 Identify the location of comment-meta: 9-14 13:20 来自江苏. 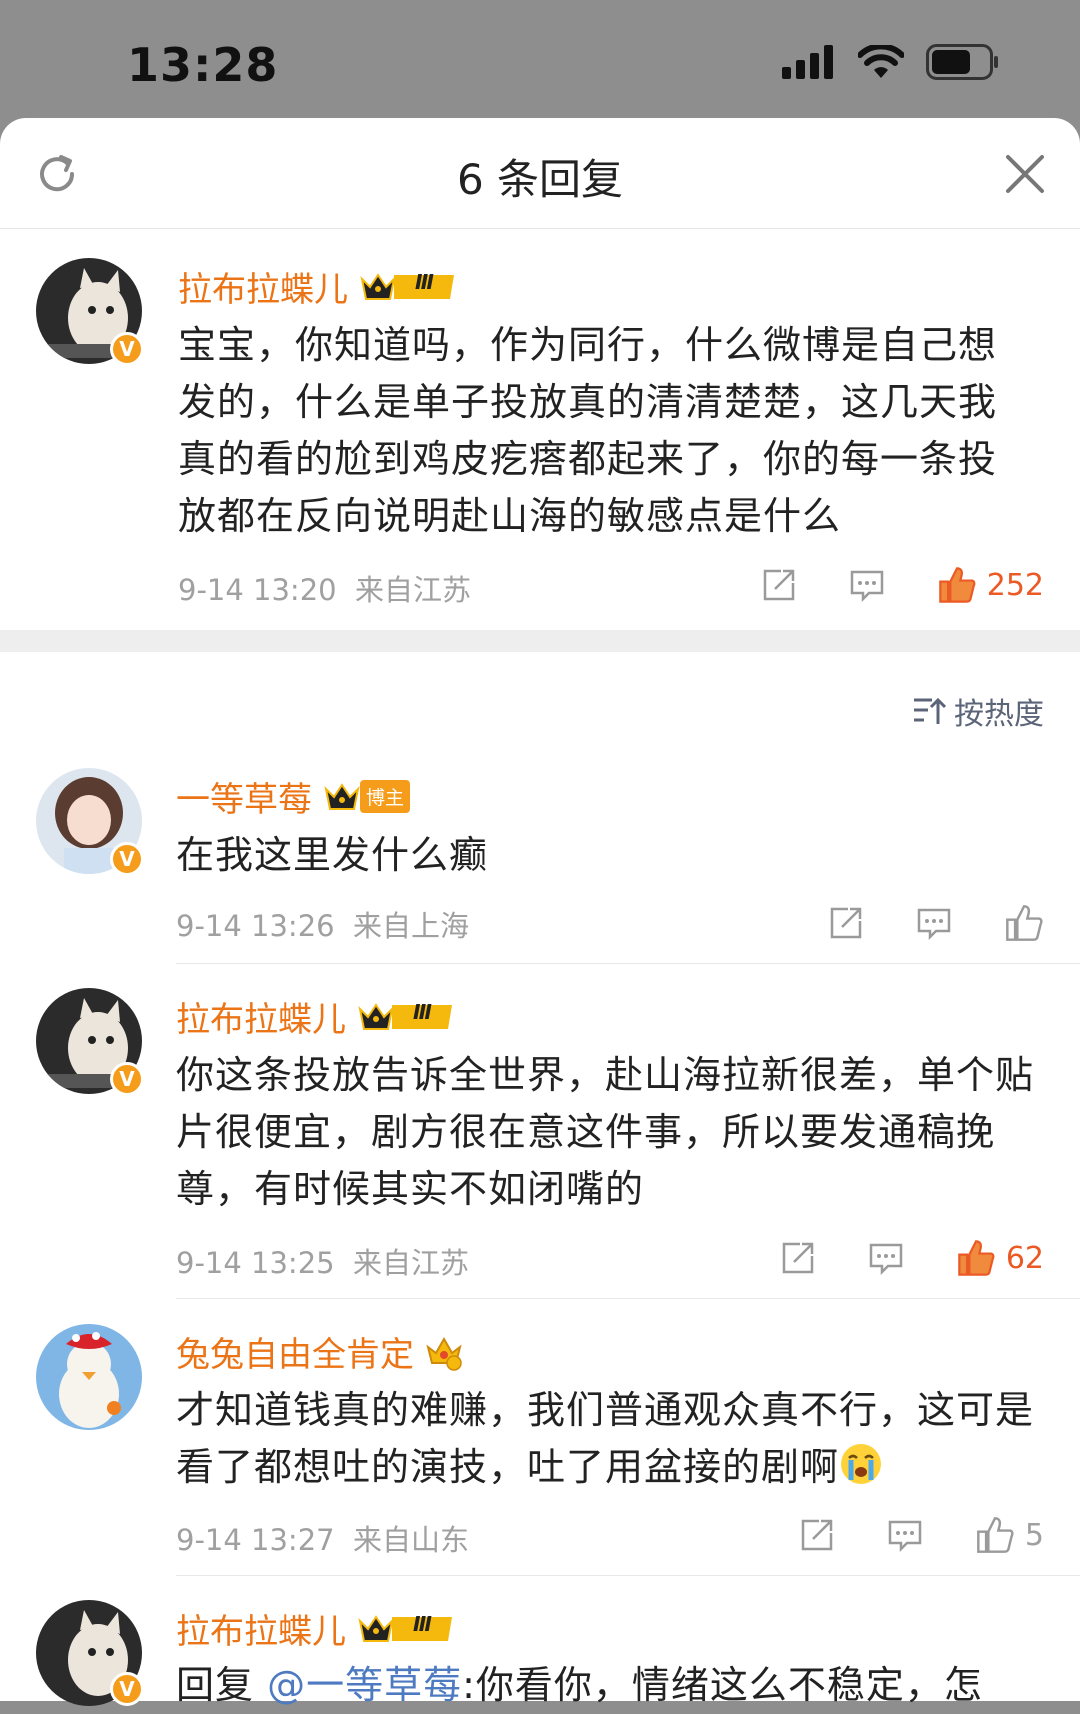
(324, 588).